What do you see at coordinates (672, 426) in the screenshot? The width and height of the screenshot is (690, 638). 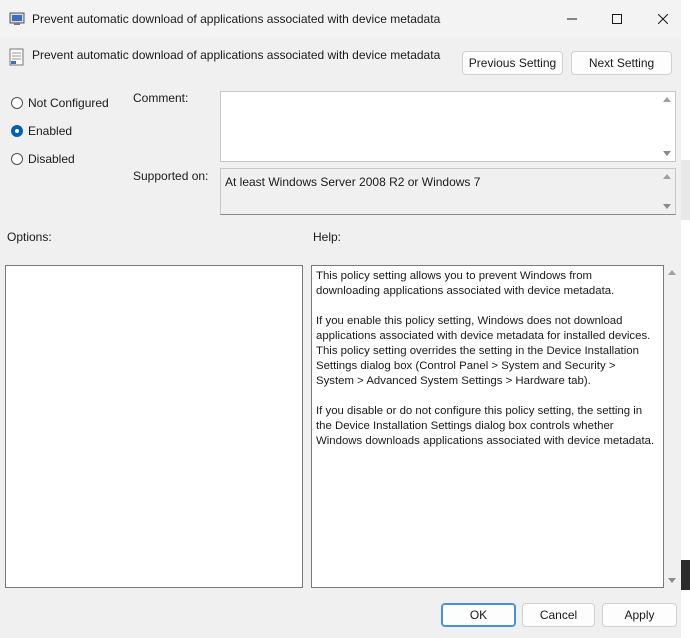 I see `help-scrollbar` at bounding box center [672, 426].